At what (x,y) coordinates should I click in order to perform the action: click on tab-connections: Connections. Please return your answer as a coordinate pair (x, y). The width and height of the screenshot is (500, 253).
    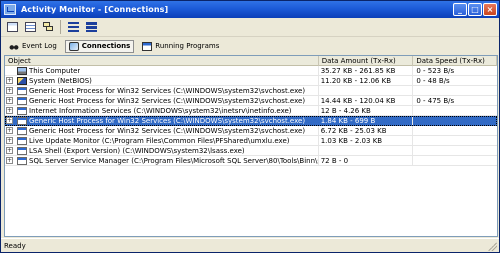
    Looking at the image, I should click on (99, 46).